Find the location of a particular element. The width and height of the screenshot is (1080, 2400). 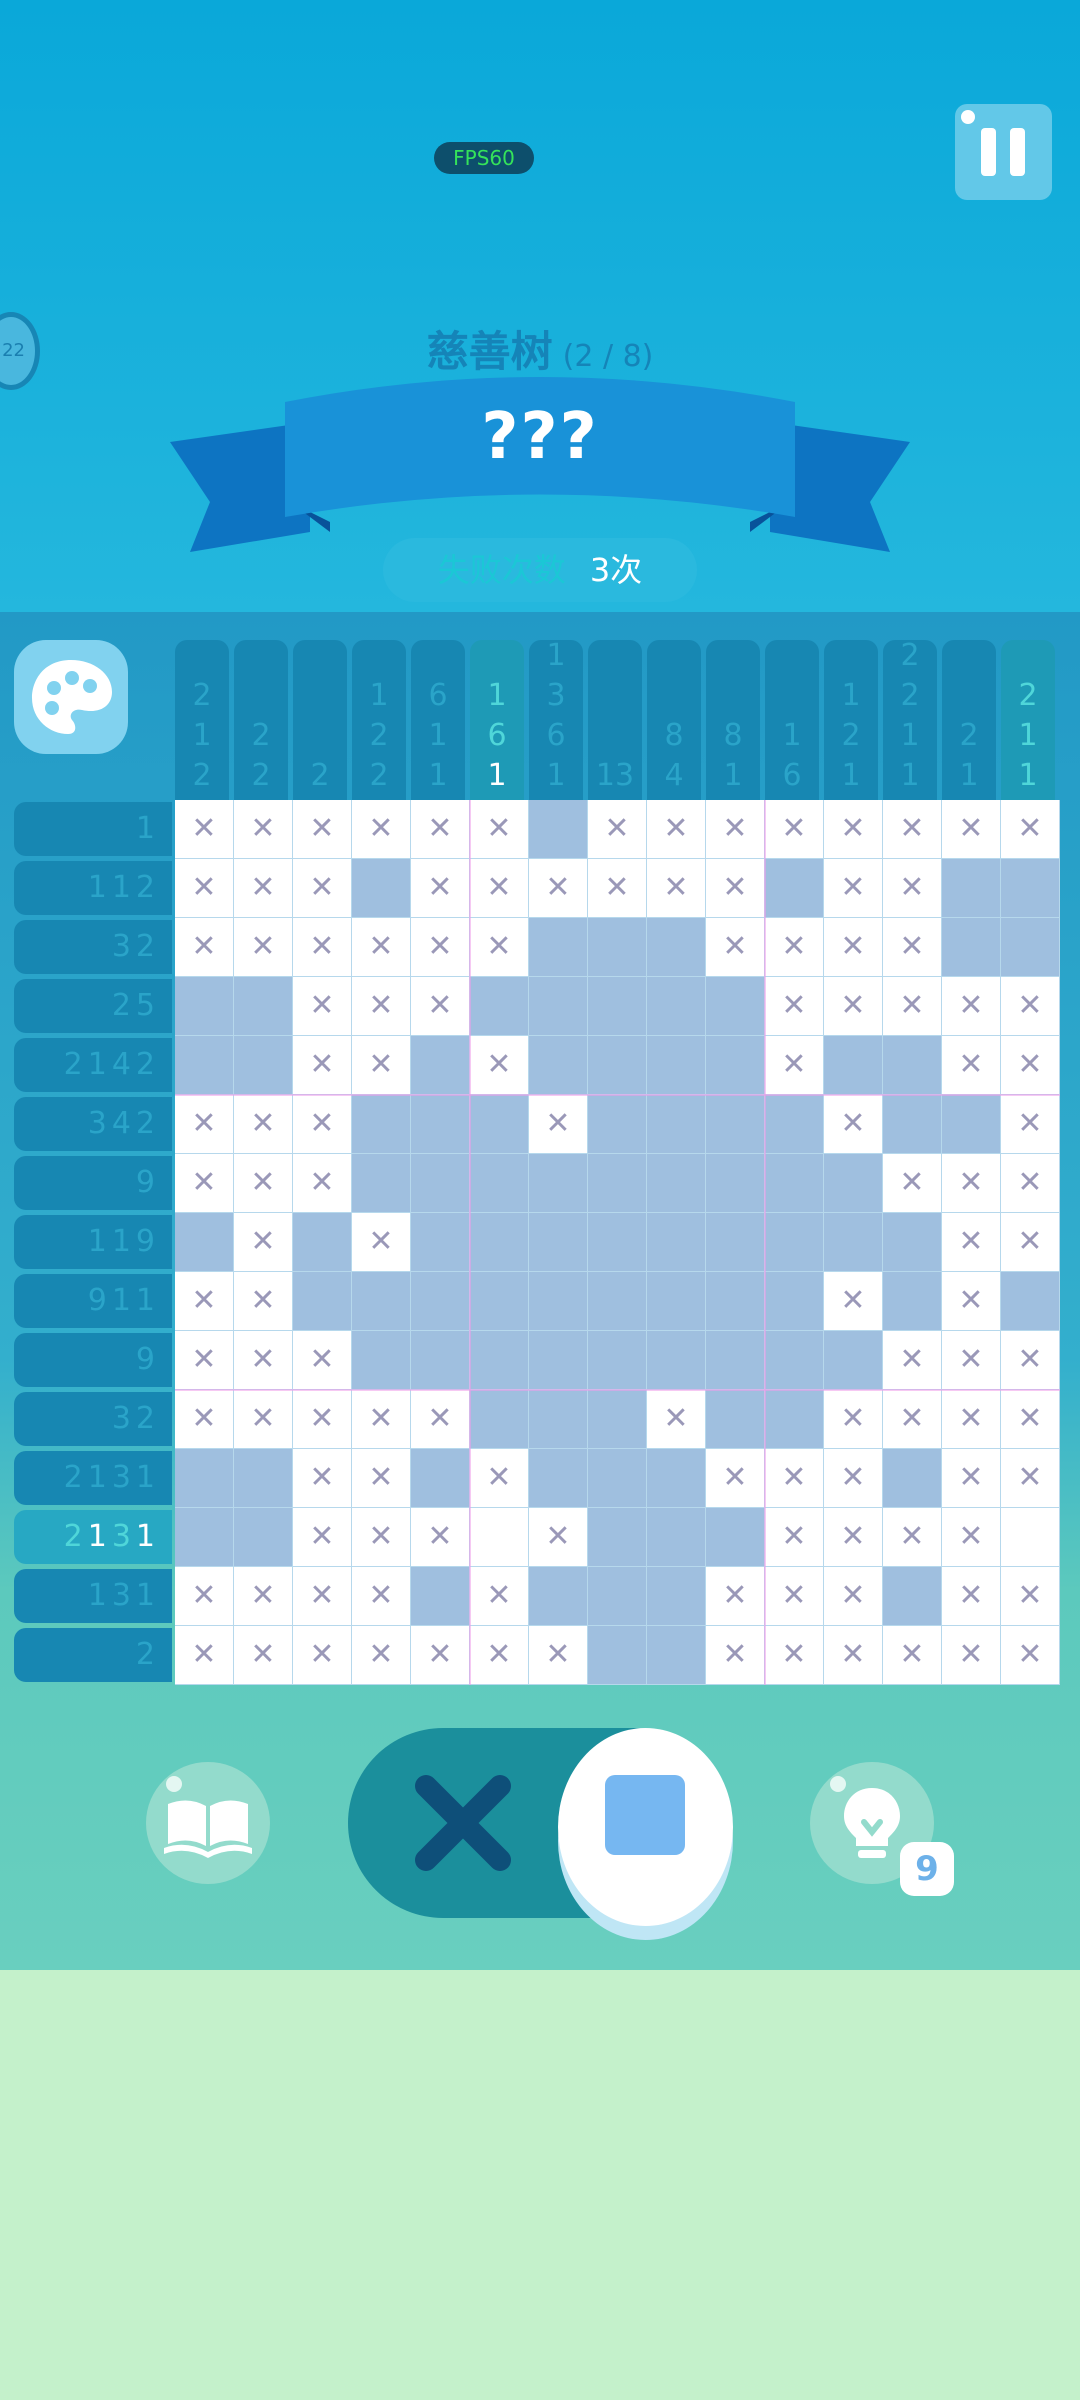

mode-toggle is located at coordinates (540, 1827).